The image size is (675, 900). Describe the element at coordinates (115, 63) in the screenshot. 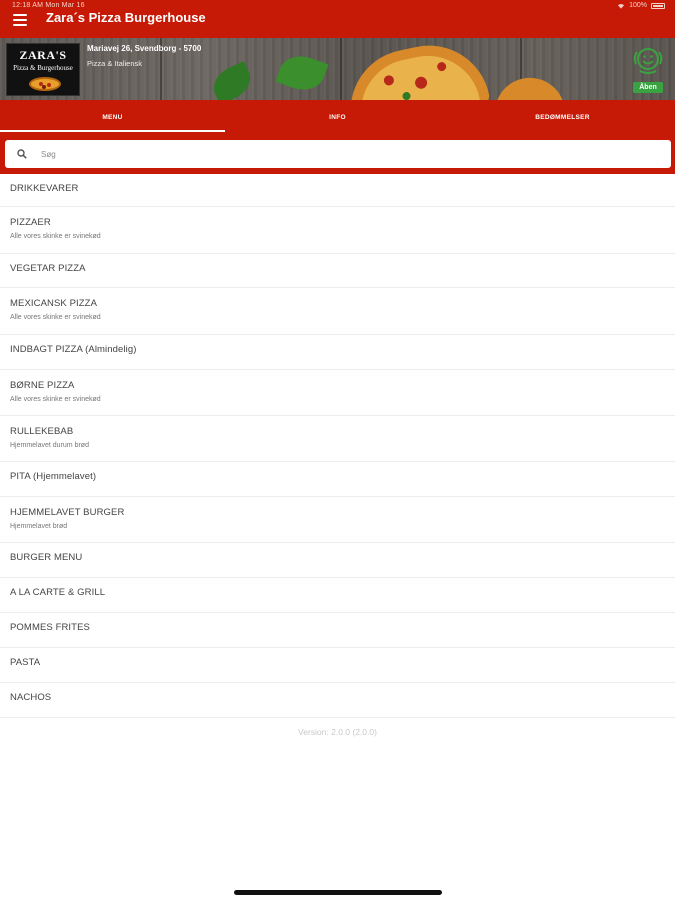

I see `restaurant-cuisine: Pizza & Italiensk` at that location.